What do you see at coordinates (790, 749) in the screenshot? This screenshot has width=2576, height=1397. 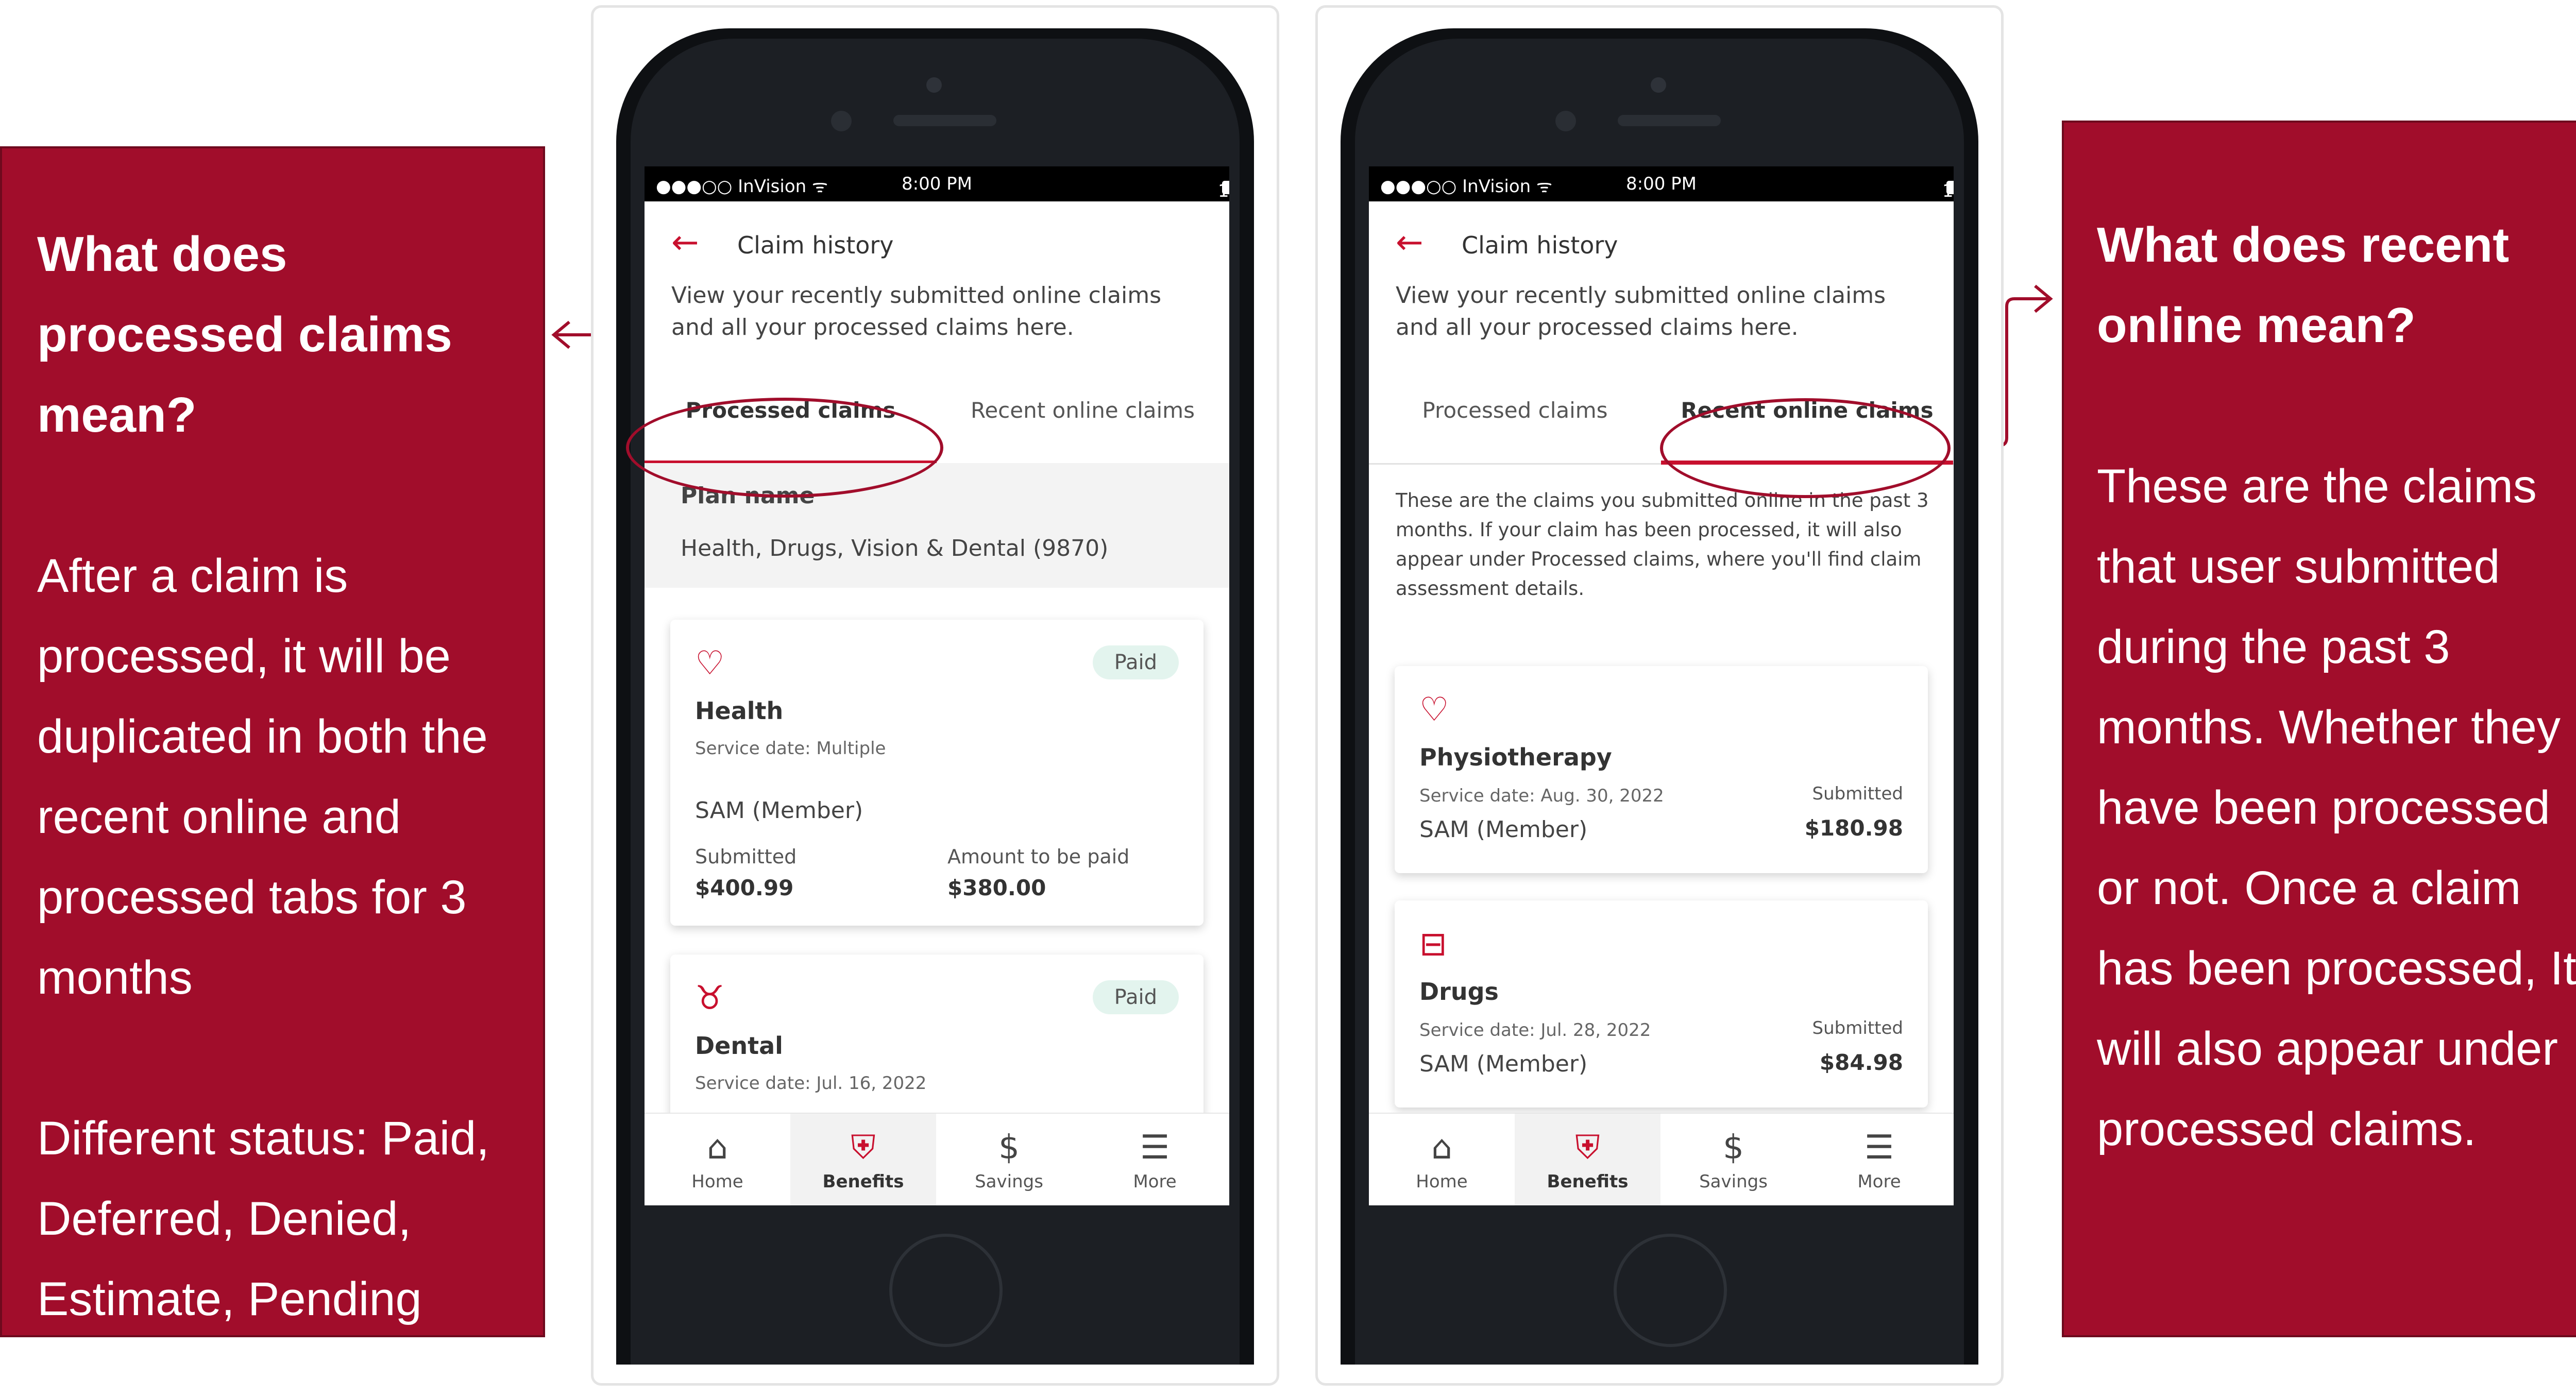 I see `service-date: Service date: Multiple` at bounding box center [790, 749].